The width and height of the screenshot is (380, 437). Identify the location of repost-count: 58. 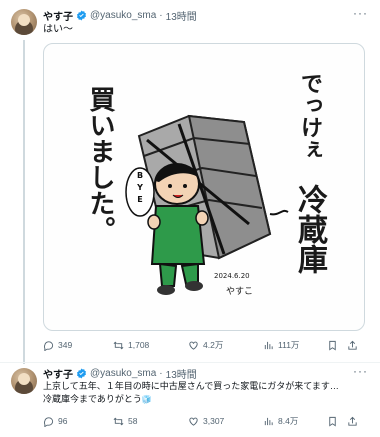
(133, 421).